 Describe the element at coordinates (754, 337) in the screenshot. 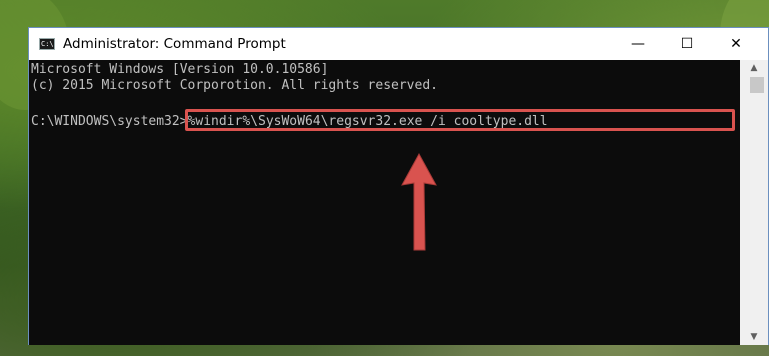

I see `scroll-down-arrow-icon: ▼` at that location.